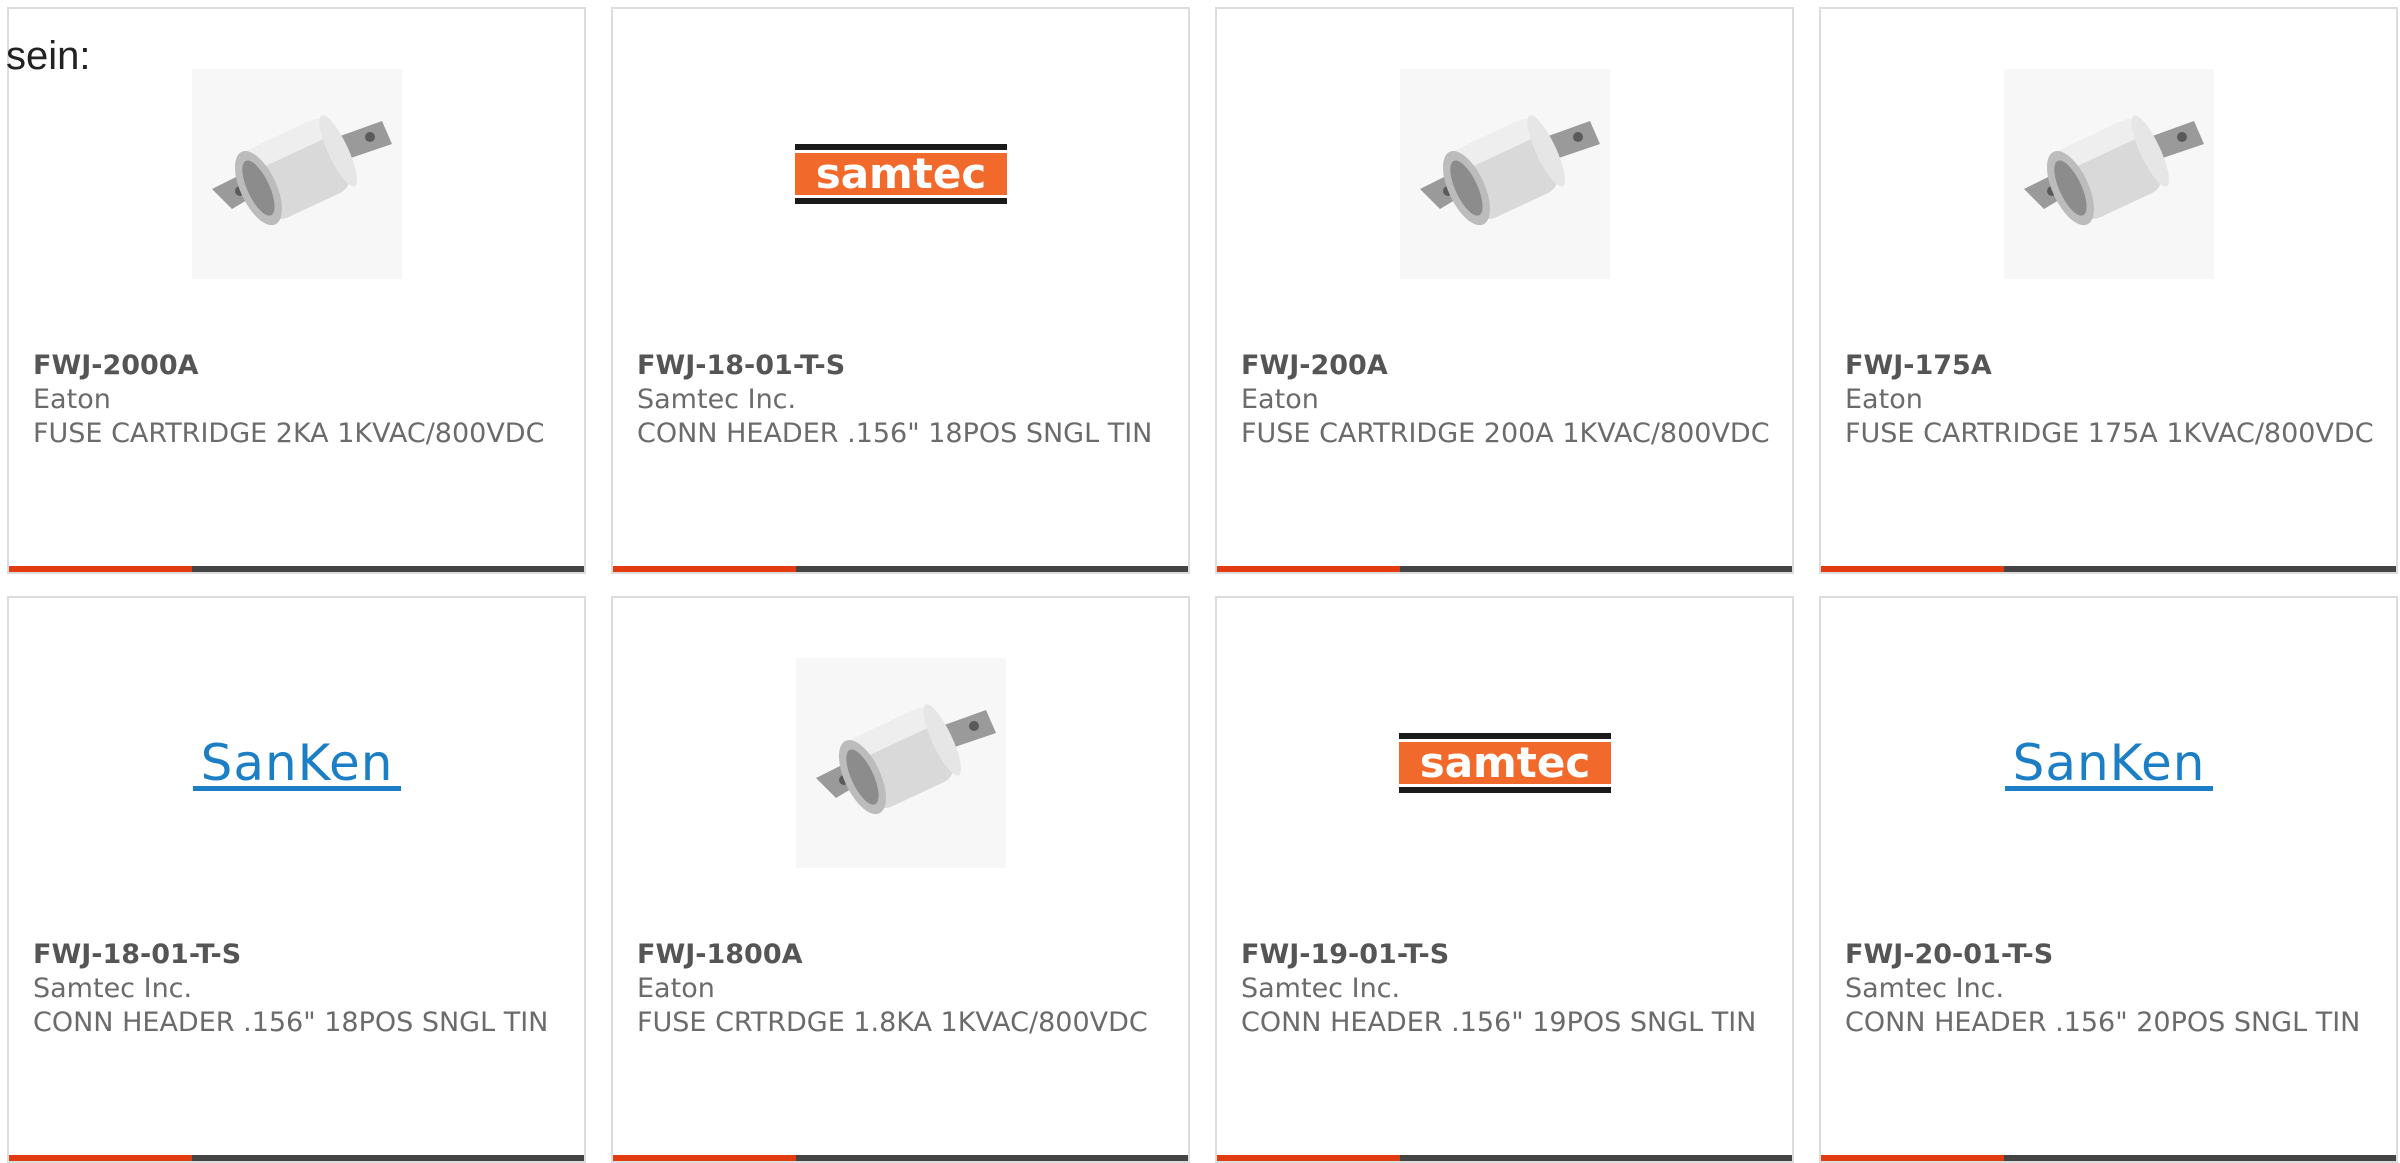 Image resolution: width=2400 pixels, height=1163 pixels. Describe the element at coordinates (892, 1022) in the screenshot. I see `product-description: FUSE CRTRDGE 1.8KA 1KVAC/800VDC` at that location.